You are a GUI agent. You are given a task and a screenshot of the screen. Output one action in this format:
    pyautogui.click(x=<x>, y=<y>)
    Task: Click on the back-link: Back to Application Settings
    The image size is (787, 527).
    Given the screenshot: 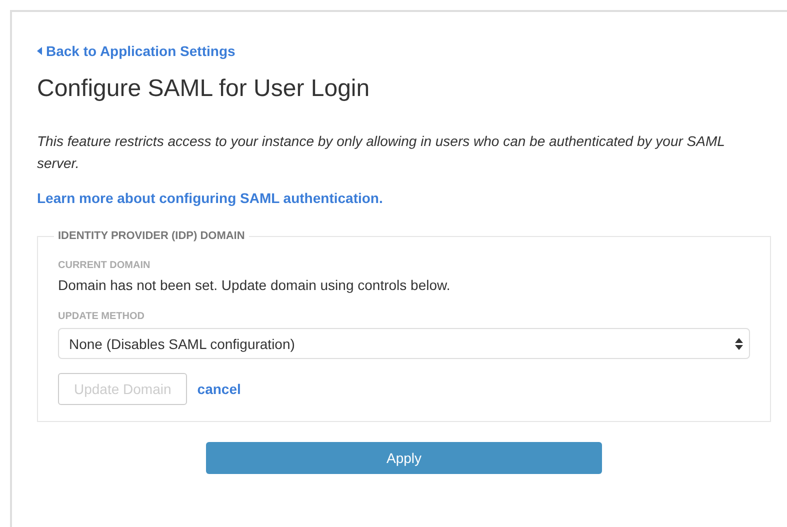 What is the action you would take?
    pyautogui.click(x=136, y=51)
    